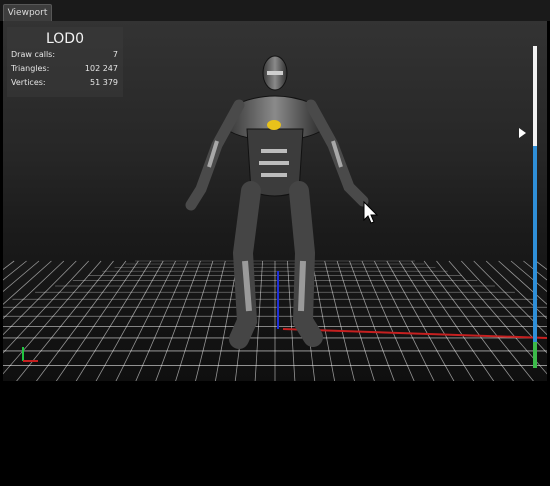  Describe the element at coordinates (28, 82) in the screenshot. I see `stat-label: Vertices:` at that location.